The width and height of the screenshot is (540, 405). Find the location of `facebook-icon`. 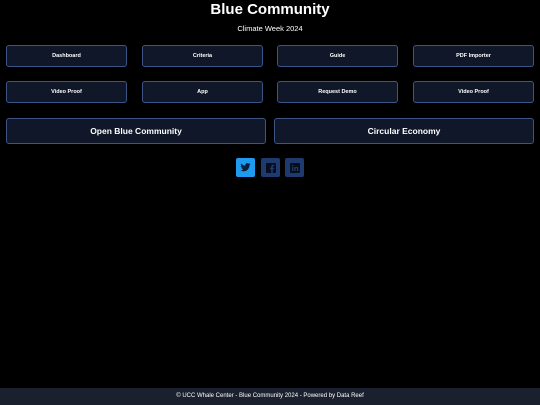

facebook-icon is located at coordinates (271, 168).